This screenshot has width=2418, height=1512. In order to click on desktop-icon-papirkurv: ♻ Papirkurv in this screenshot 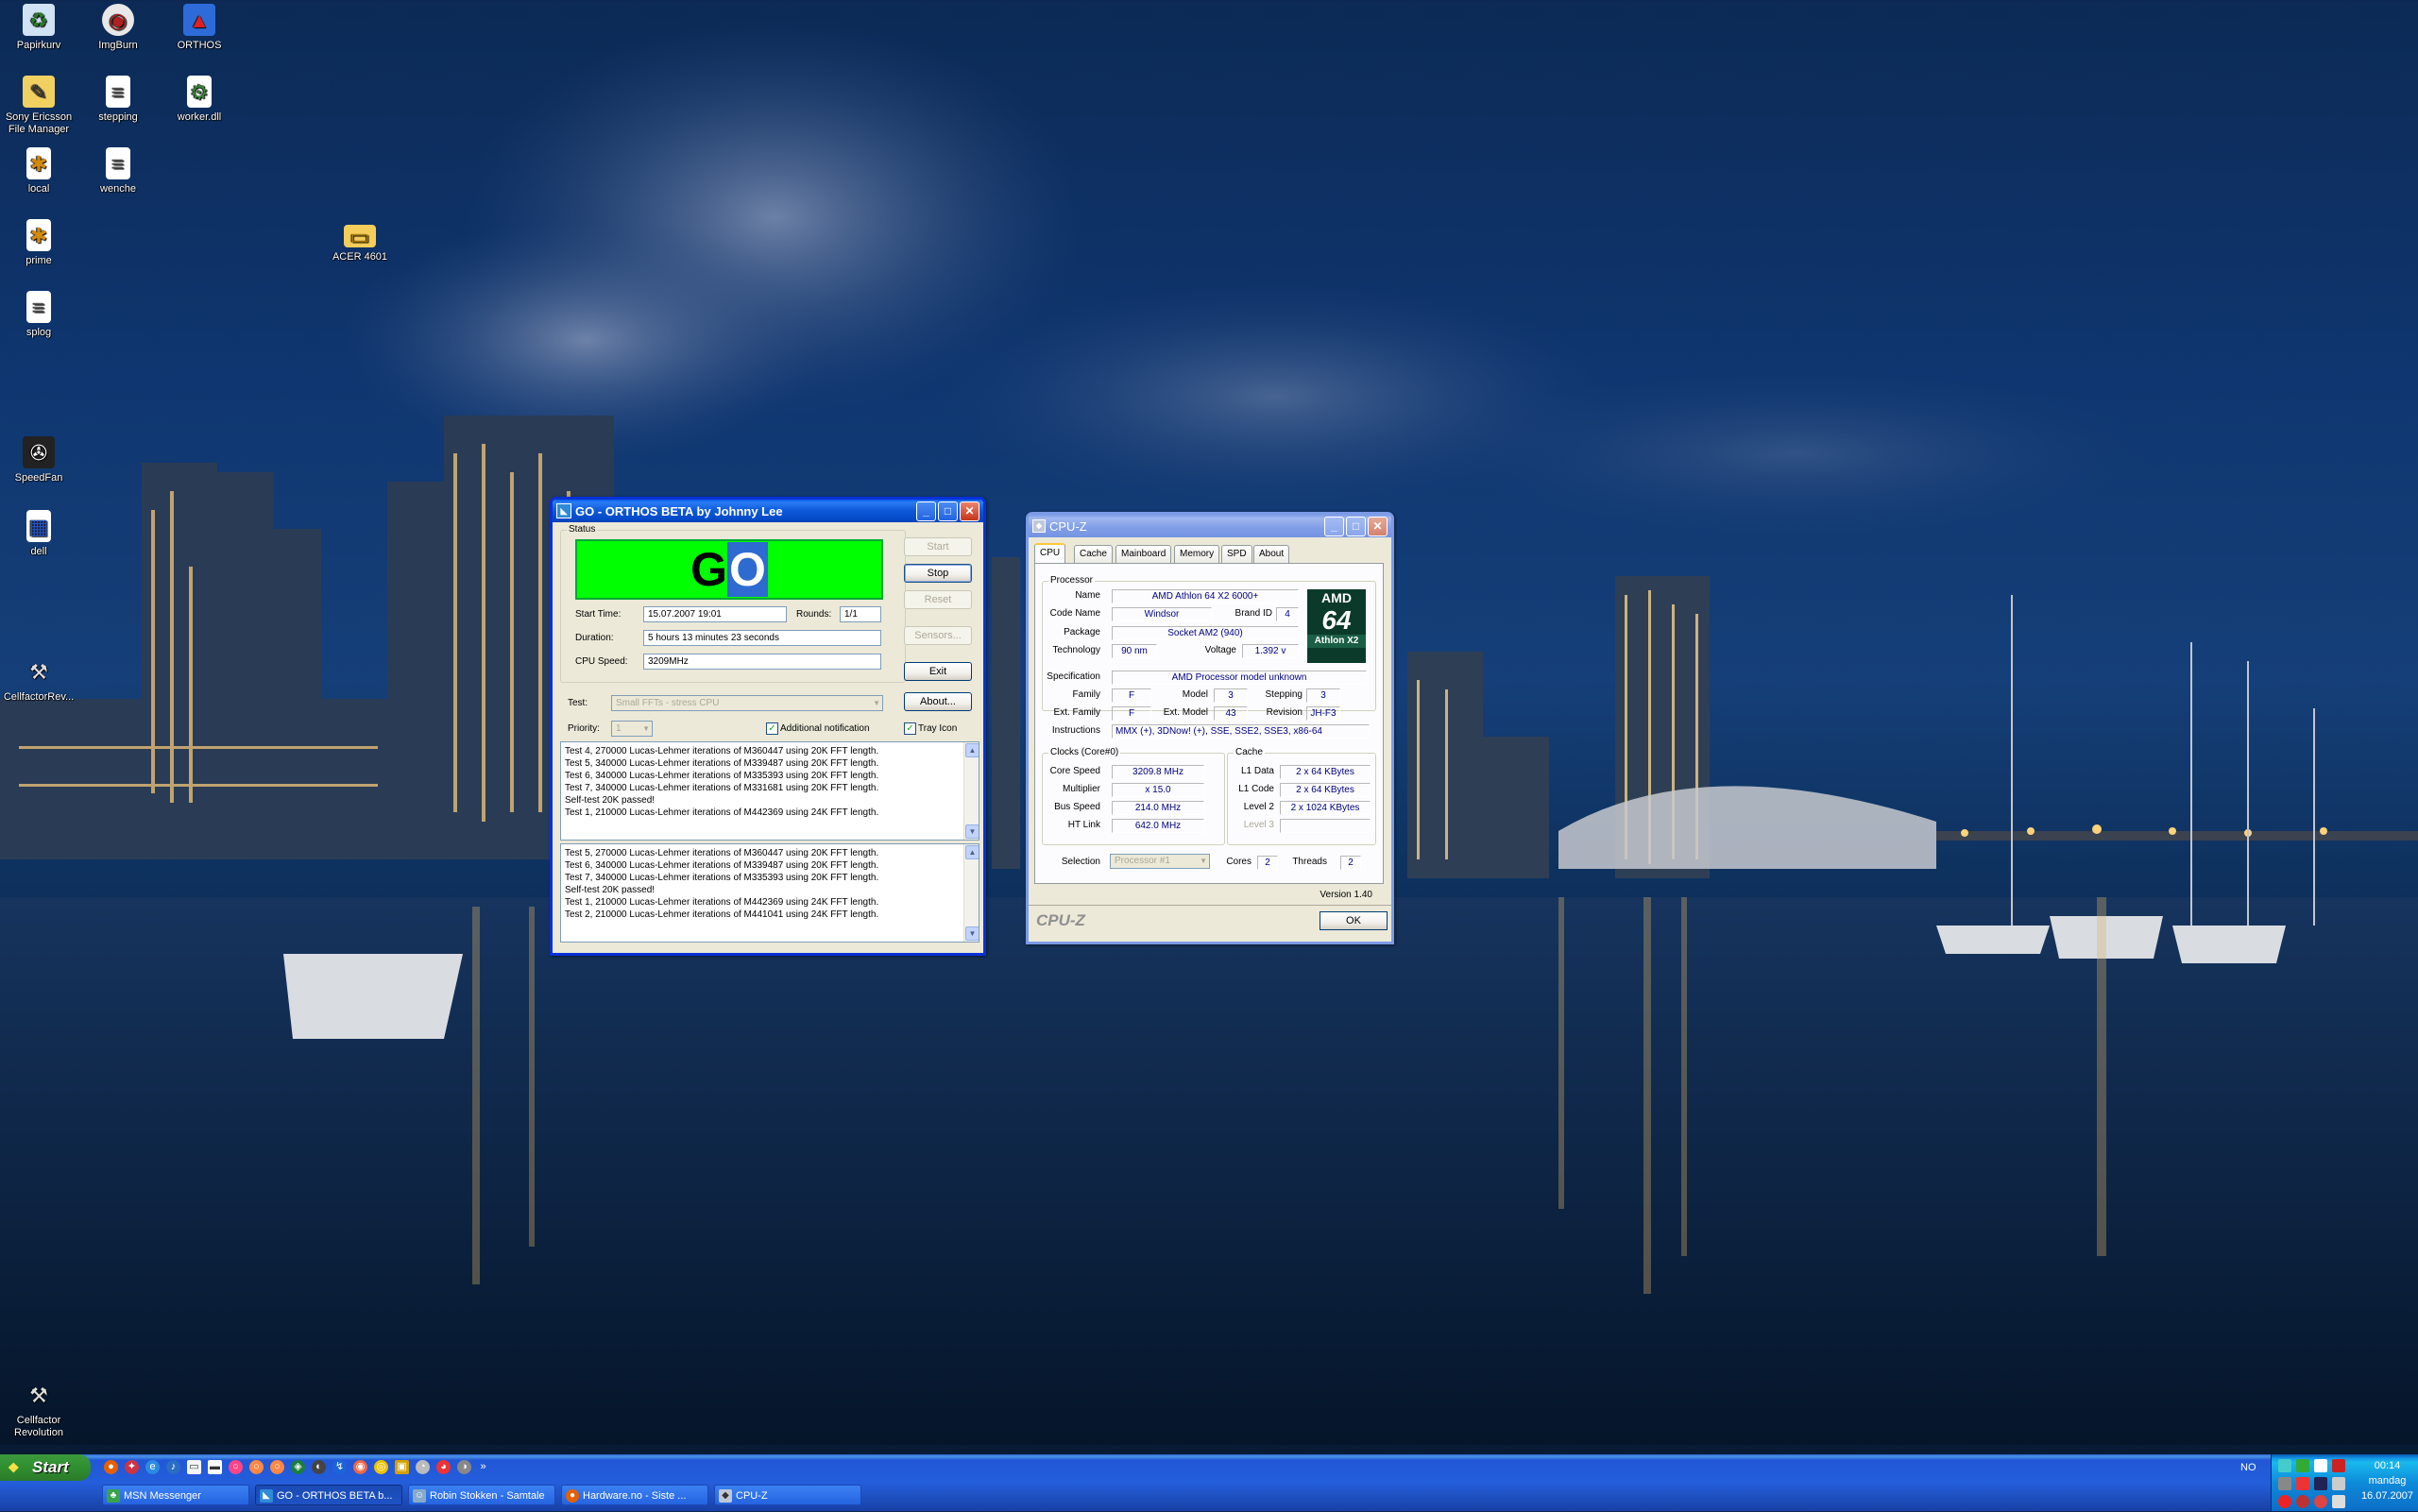, I will do `click(39, 28)`.